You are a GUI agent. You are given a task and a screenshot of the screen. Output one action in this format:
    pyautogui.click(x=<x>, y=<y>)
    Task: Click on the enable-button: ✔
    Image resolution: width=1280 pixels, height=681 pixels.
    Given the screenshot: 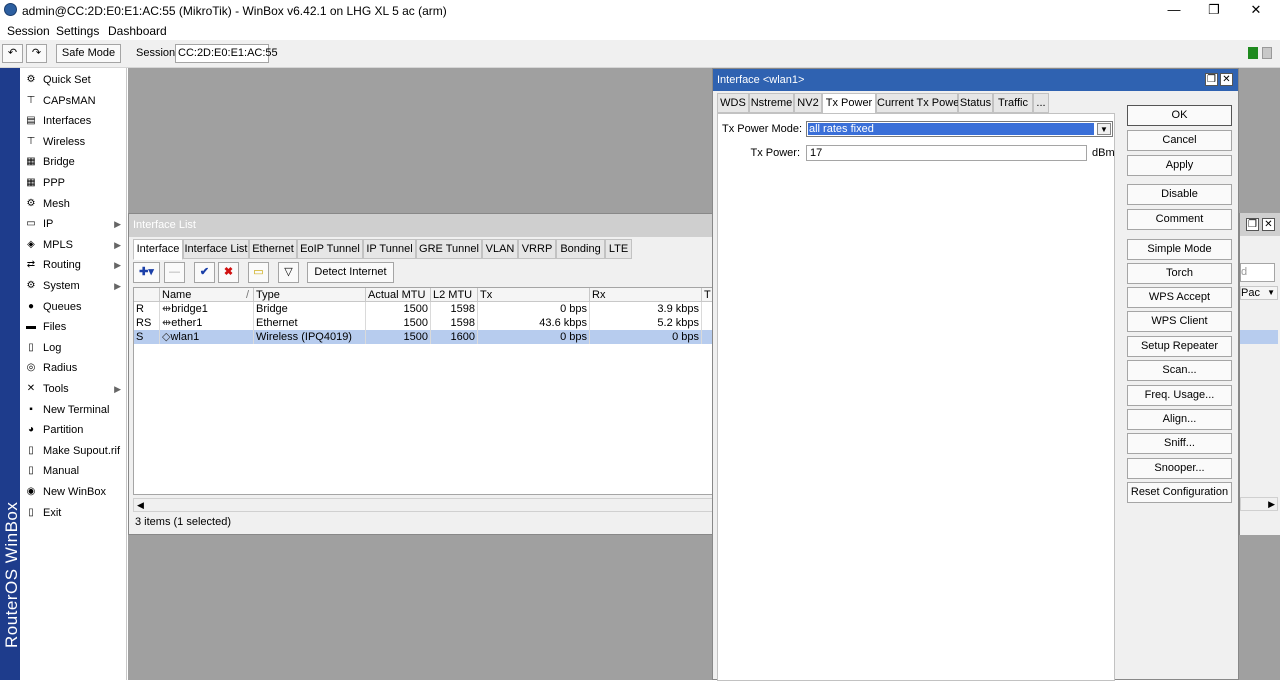 What is the action you would take?
    pyautogui.click(x=204, y=272)
    